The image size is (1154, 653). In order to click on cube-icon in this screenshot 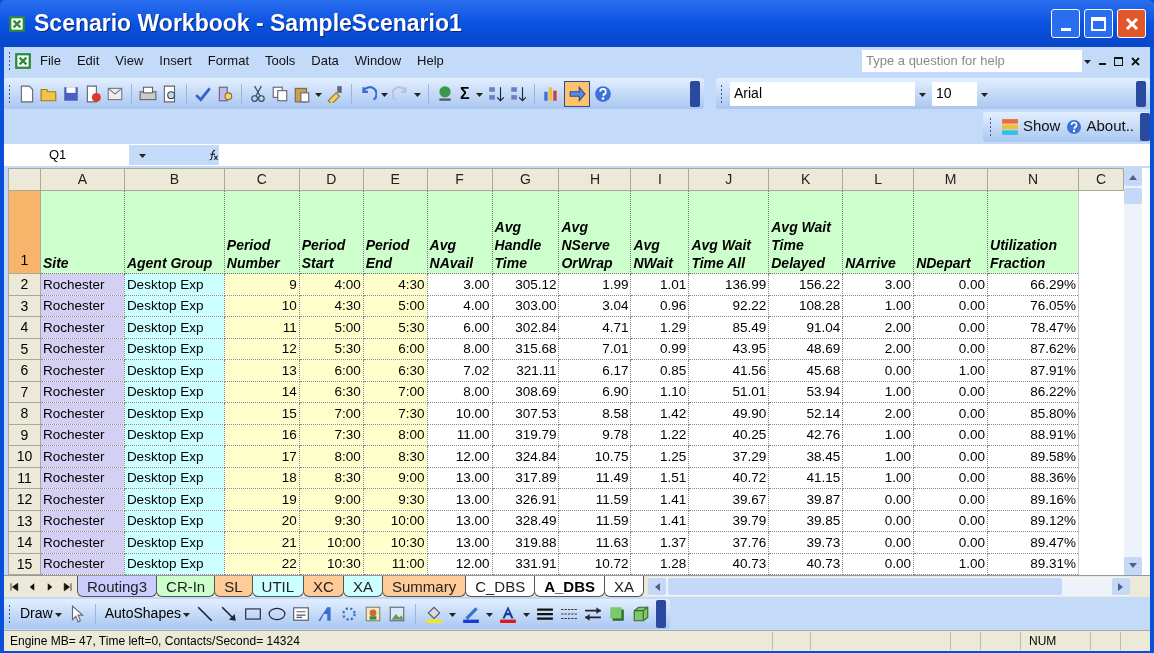, I will do `click(640, 613)`.